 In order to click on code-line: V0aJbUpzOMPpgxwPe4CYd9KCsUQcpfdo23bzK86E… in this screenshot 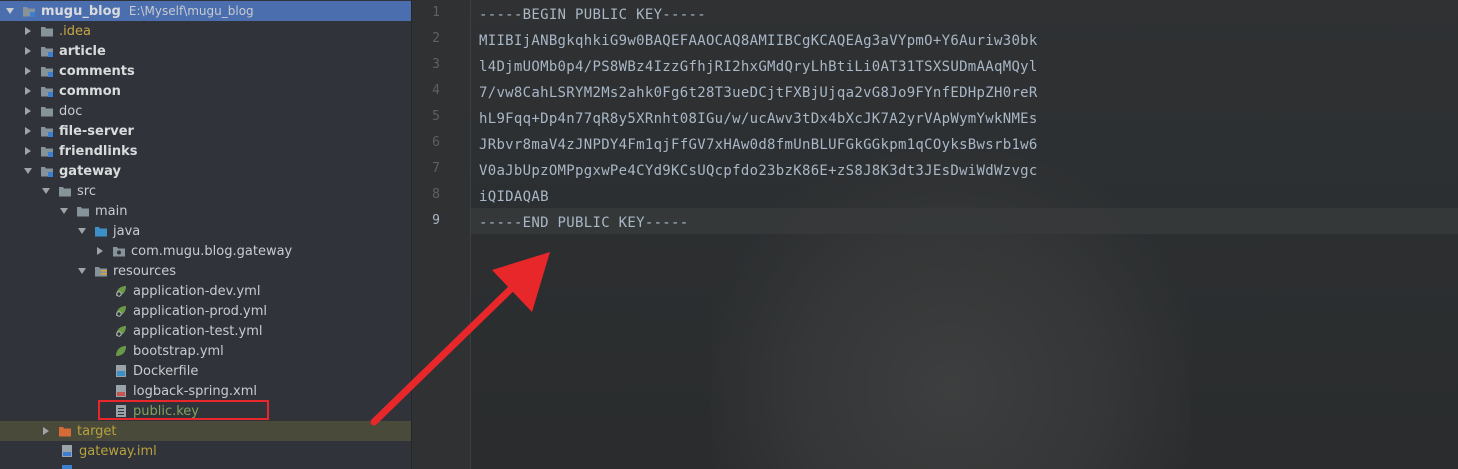, I will do `click(758, 171)`.